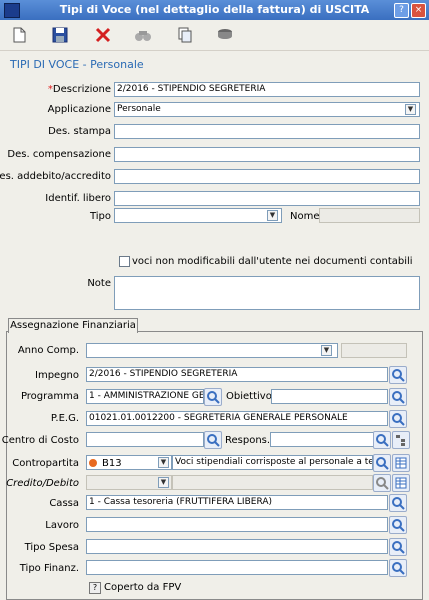  What do you see at coordinates (267, 176) in the screenshot?
I see `des-addebito-field` at bounding box center [267, 176].